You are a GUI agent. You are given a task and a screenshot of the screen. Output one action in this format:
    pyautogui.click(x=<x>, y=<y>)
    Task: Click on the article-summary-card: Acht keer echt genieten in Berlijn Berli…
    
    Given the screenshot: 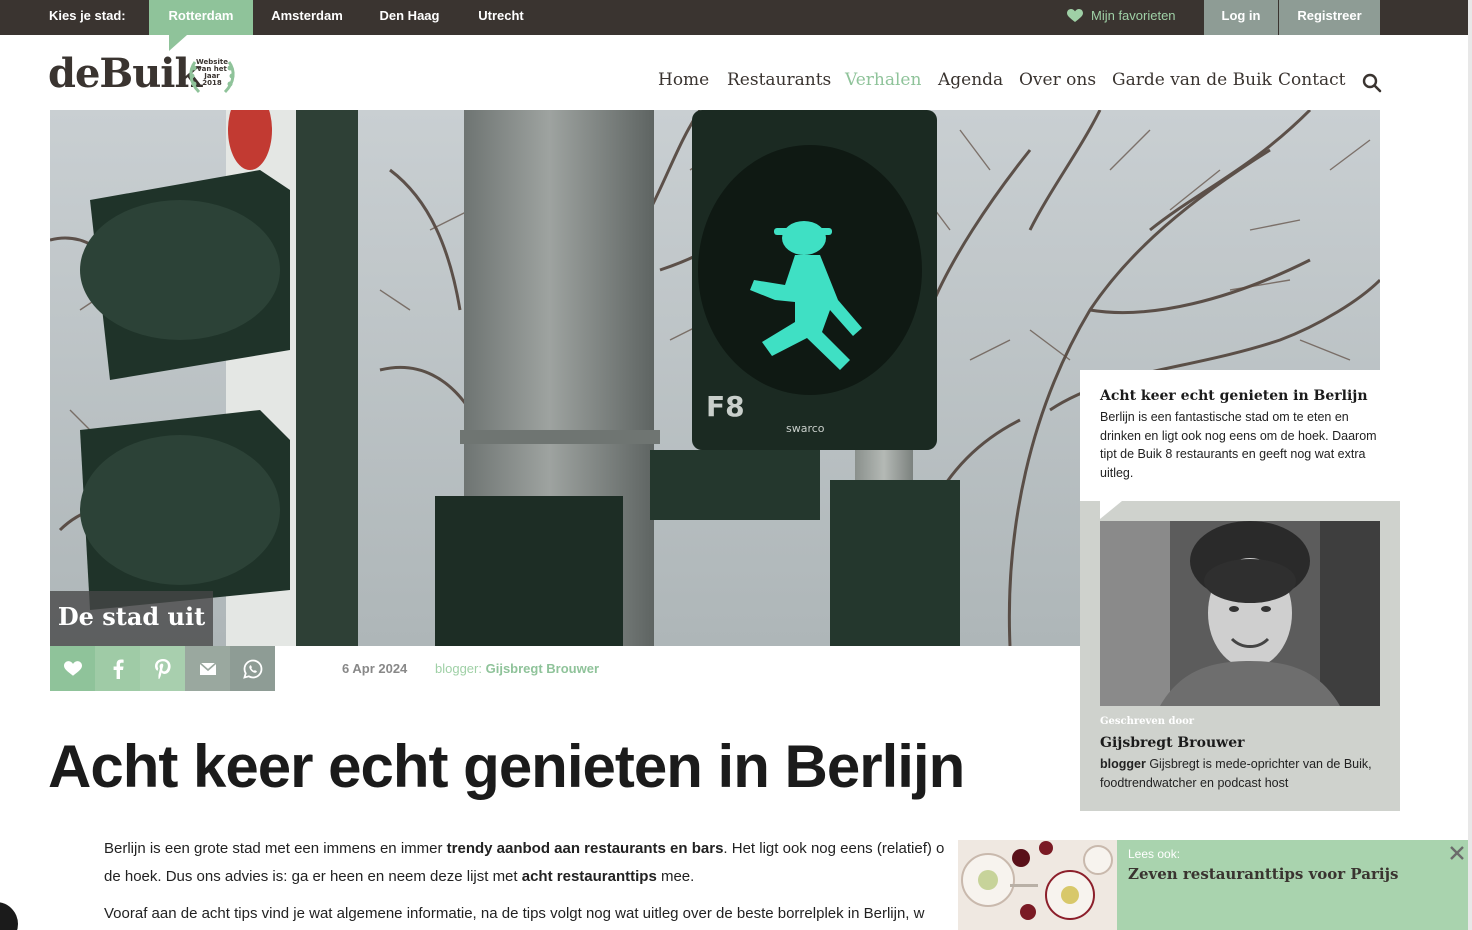 What is the action you would take?
    pyautogui.click(x=1240, y=435)
    